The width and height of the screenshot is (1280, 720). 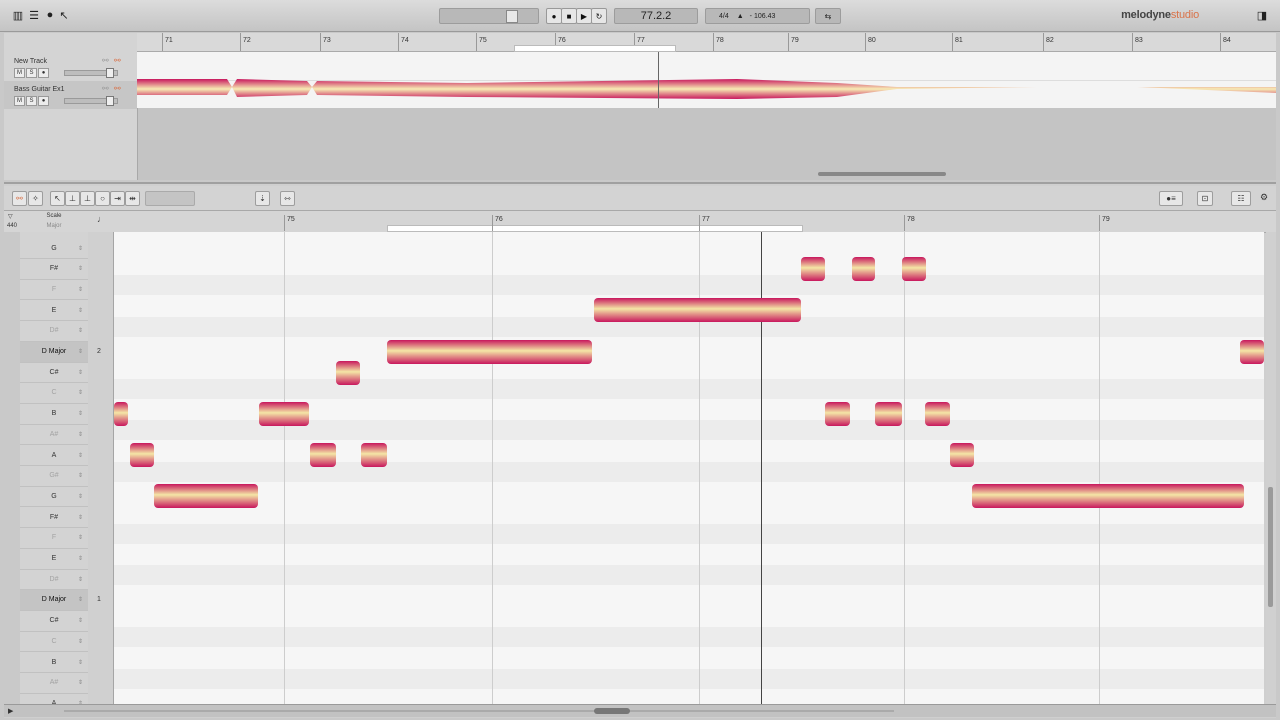 What do you see at coordinates (1264, 197) in the screenshot?
I see `settings-gear-icon: ⚙` at bounding box center [1264, 197].